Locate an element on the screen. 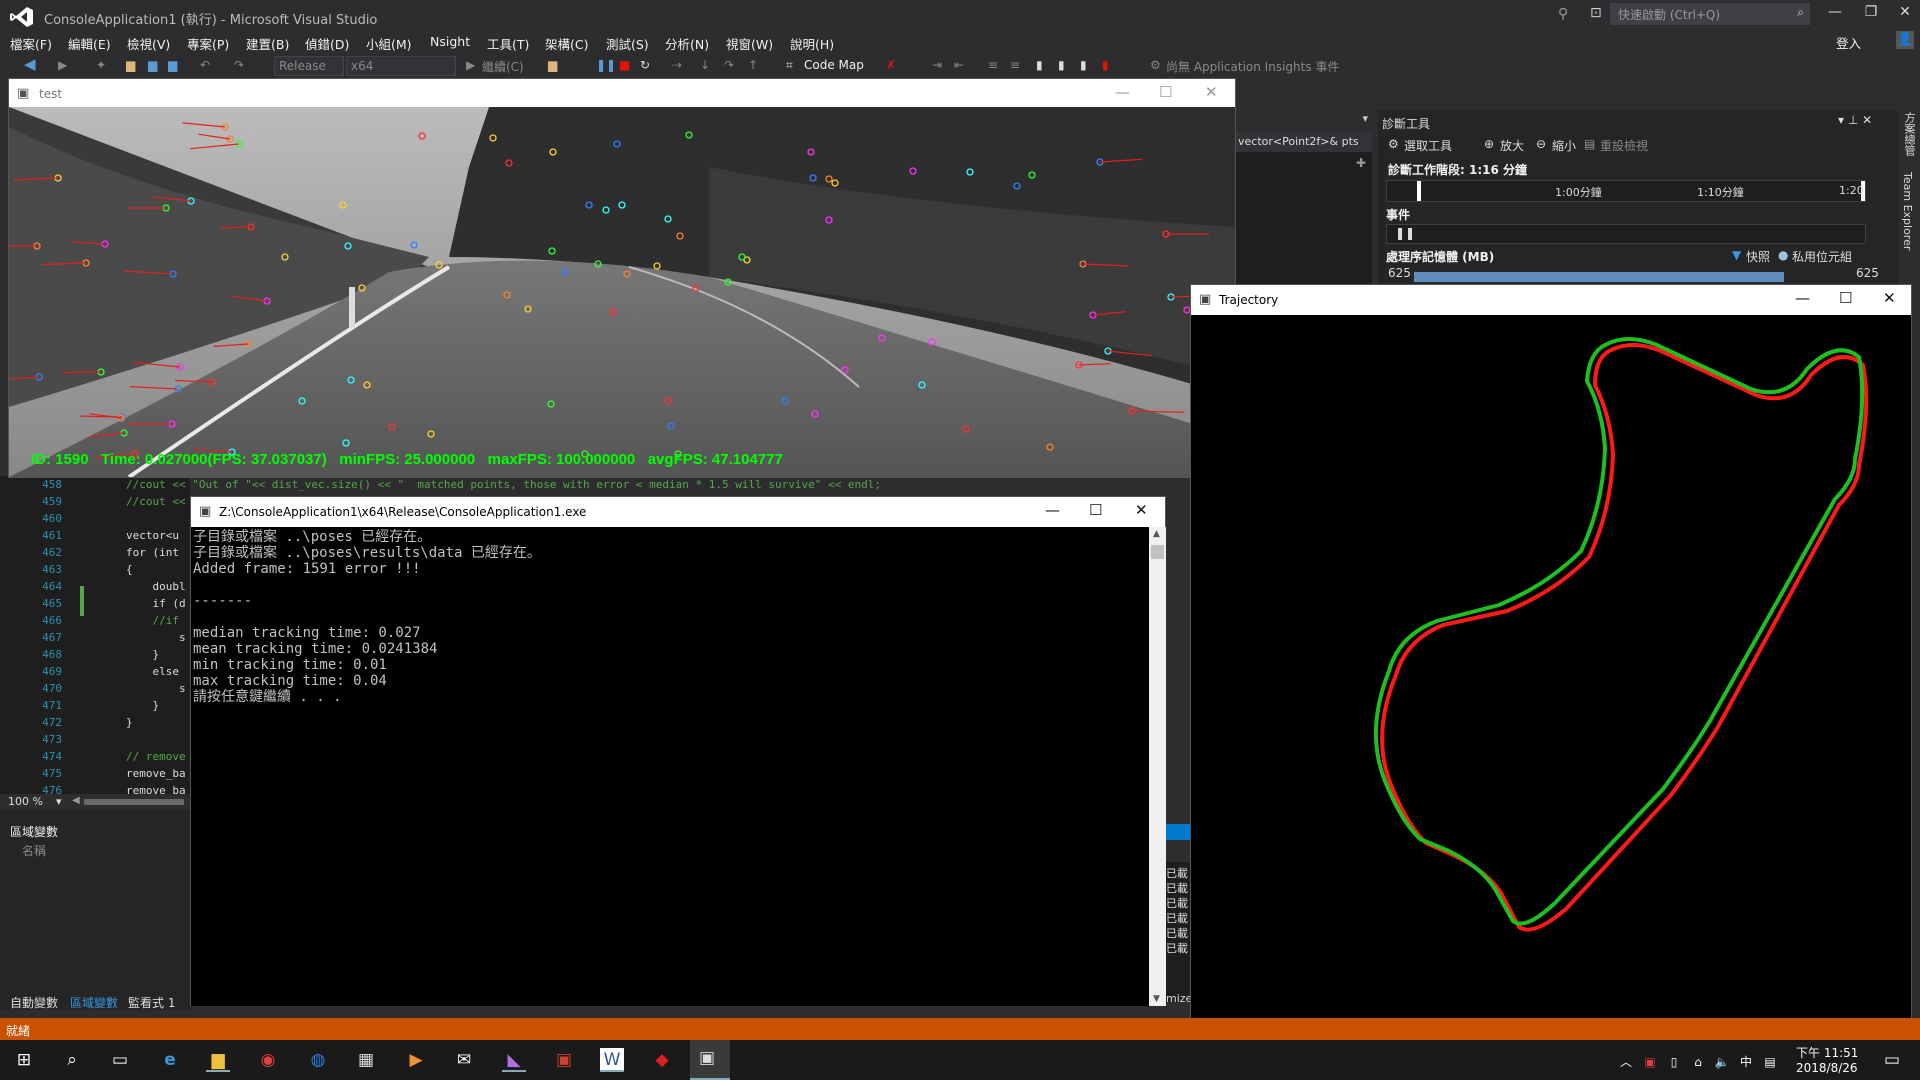 This screenshot has width=1920, height=1080. signin-link: 登入 is located at coordinates (1848, 42).